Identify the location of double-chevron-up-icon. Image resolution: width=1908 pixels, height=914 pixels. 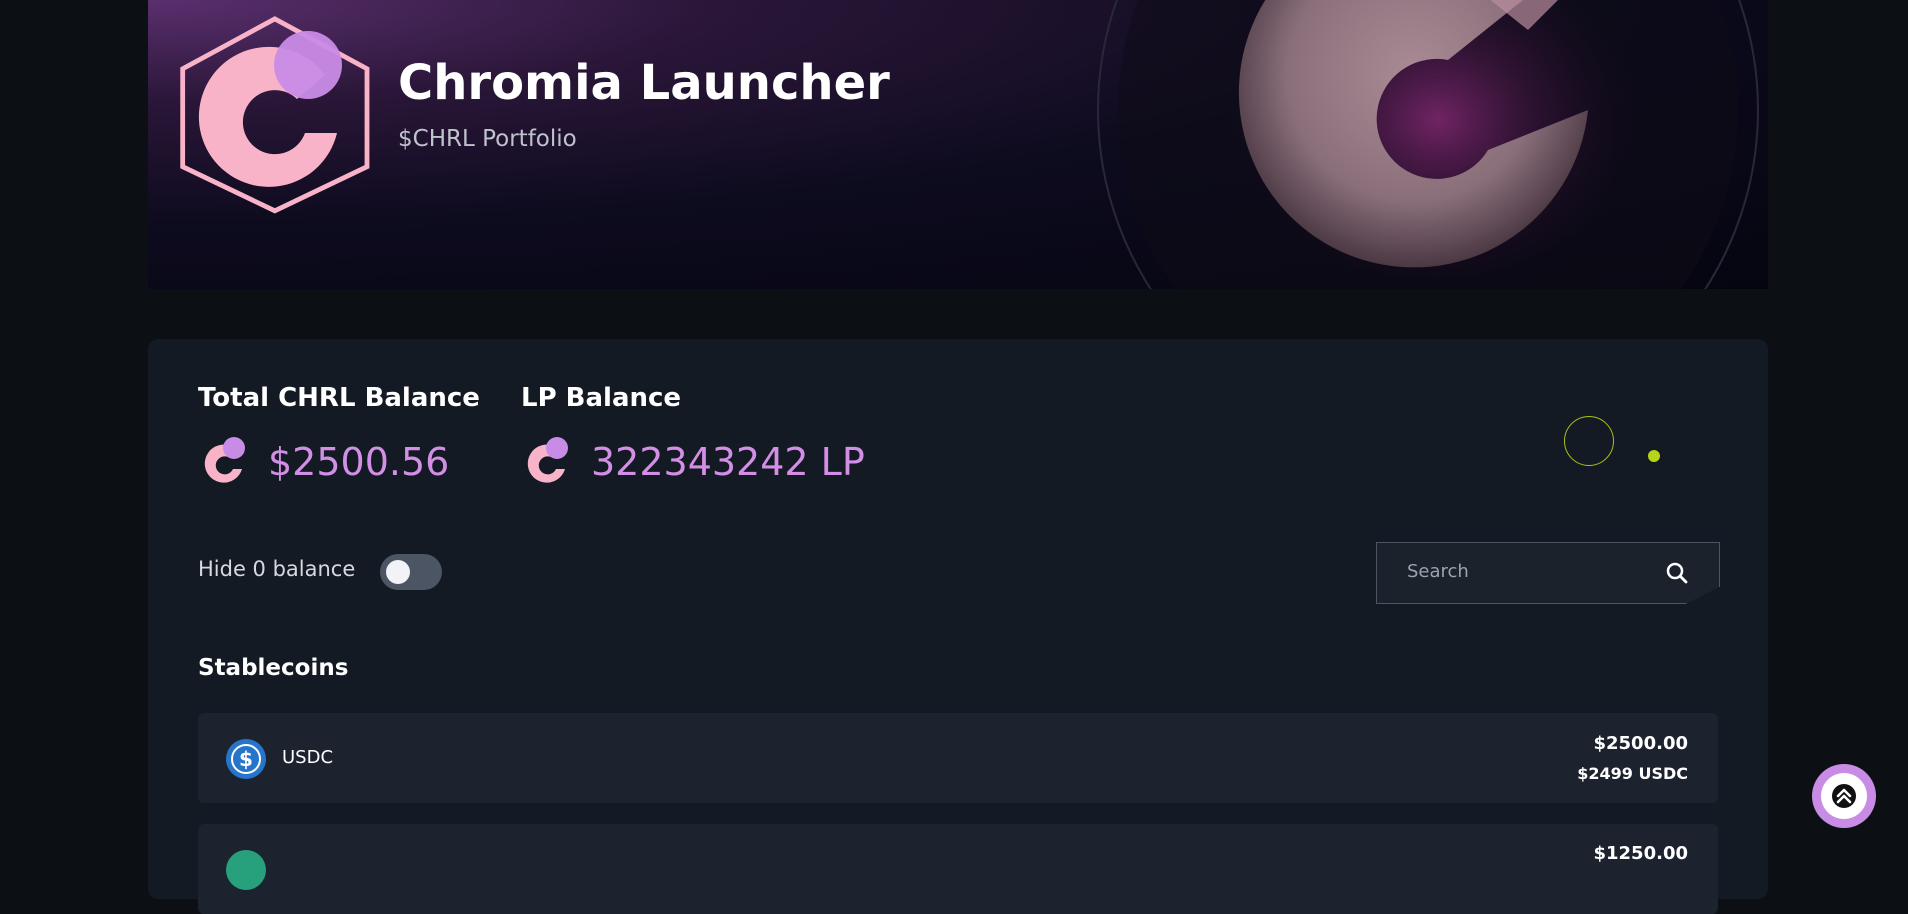
(1844, 796).